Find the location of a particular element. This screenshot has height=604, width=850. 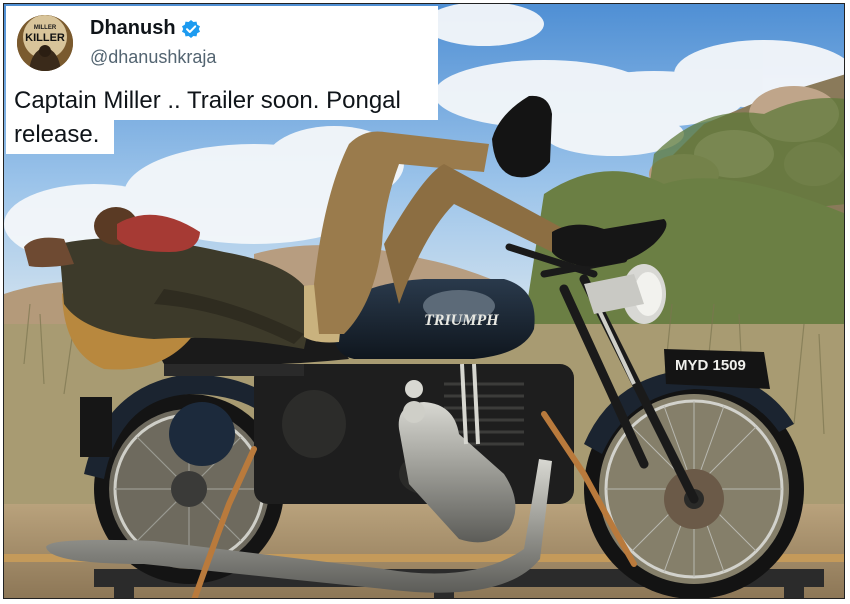

avatar-text-top: MILLER is located at coordinates (45, 28).